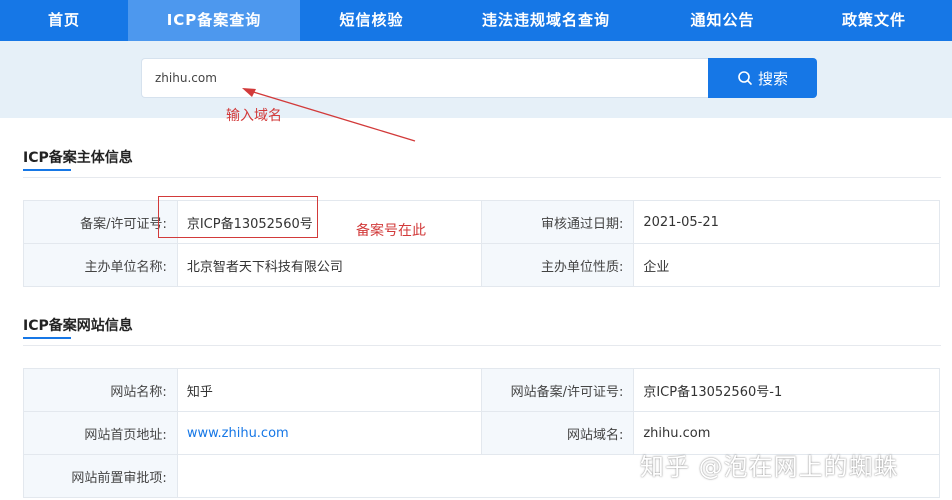  Describe the element at coordinates (557, 390) in the screenshot. I see `site-record-number-label: 网站备案/许可证号:` at that location.